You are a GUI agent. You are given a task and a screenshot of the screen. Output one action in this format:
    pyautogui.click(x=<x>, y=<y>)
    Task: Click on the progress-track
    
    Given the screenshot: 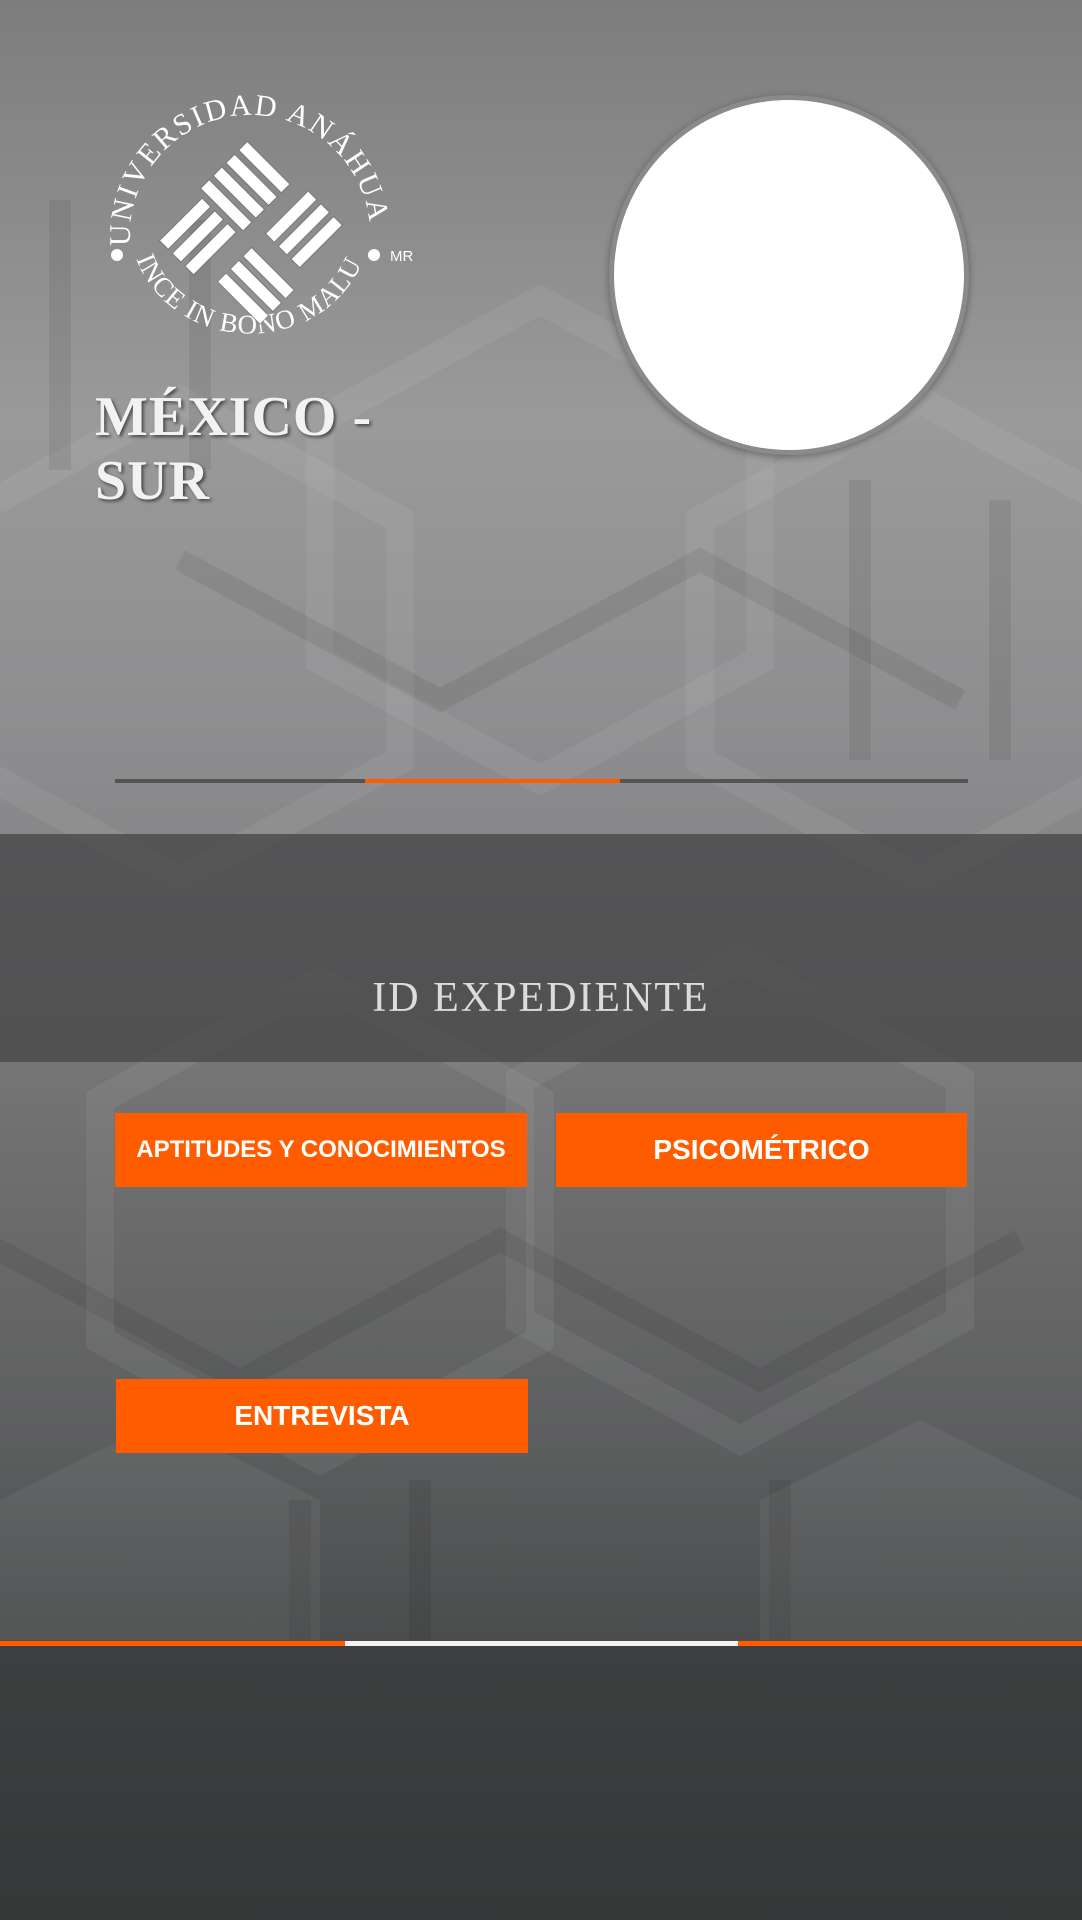 What is the action you would take?
    pyautogui.click(x=541, y=781)
    